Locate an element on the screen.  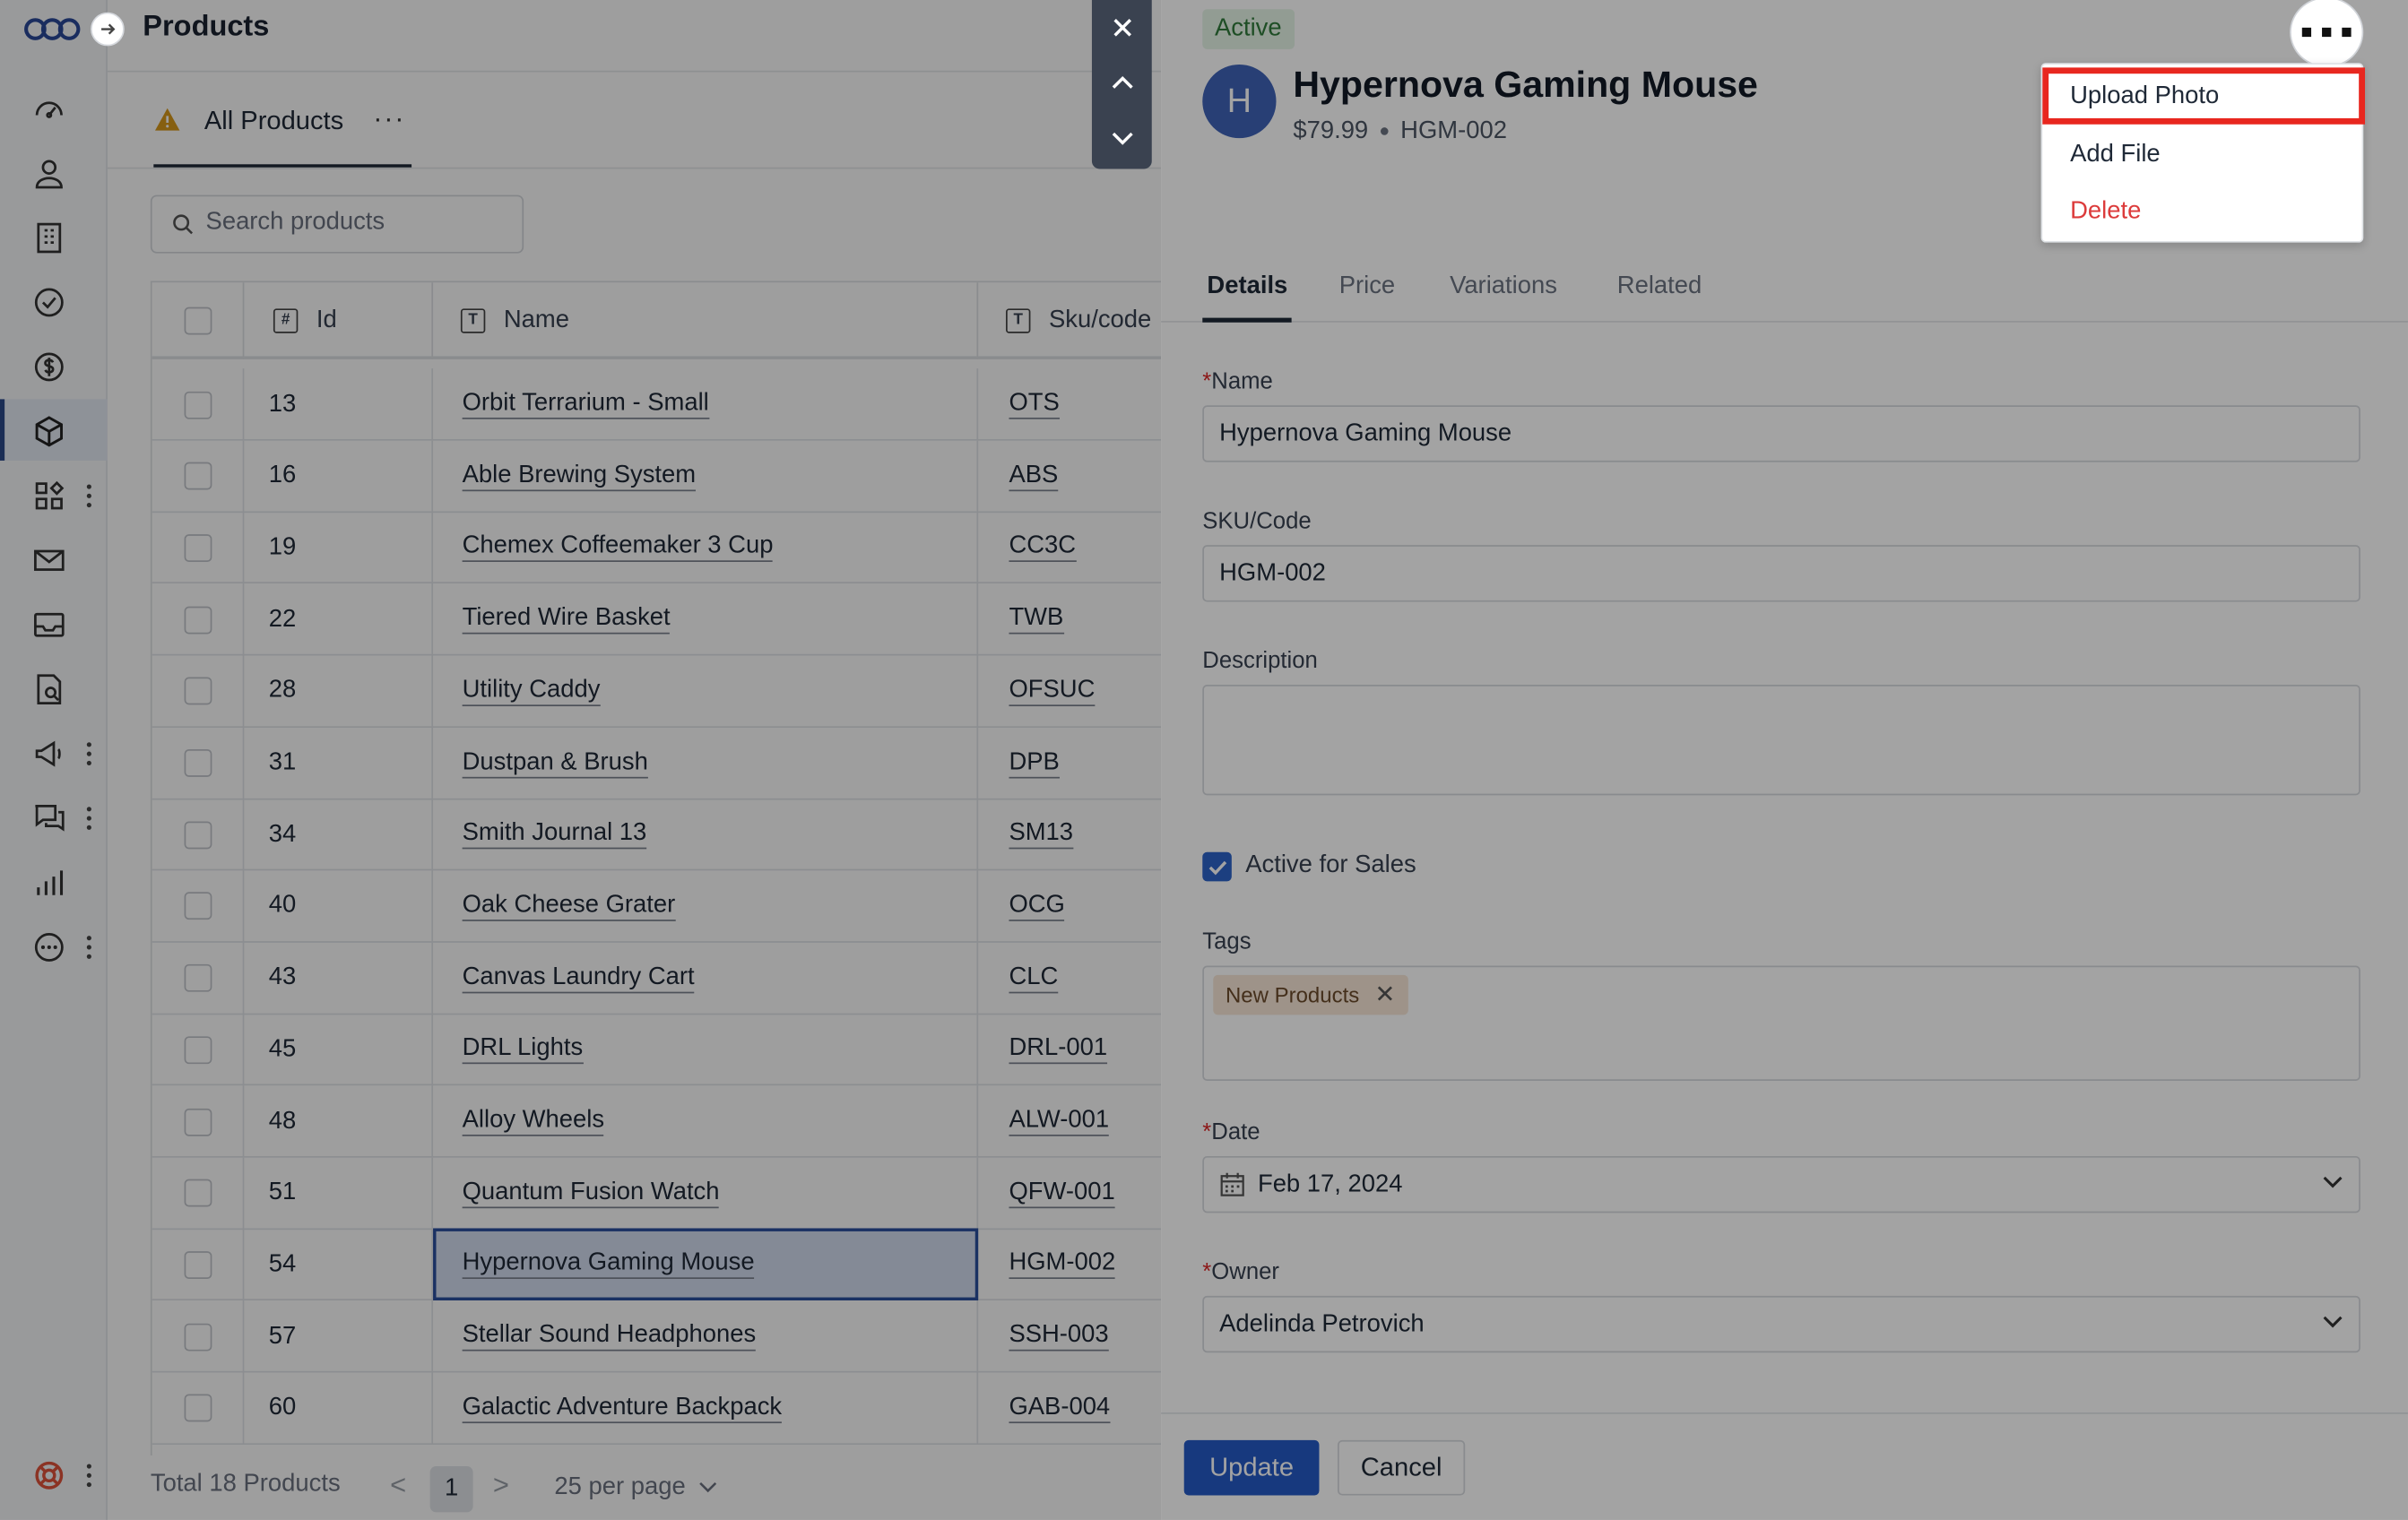
menu-item-delete: Delete is located at coordinates (2203, 211).